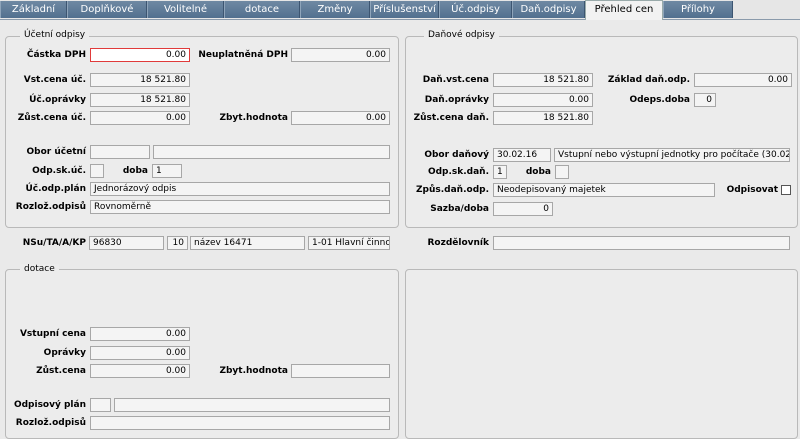  Describe the element at coordinates (698, 9) in the screenshot. I see `tab-prilohy: Přílohy` at that location.